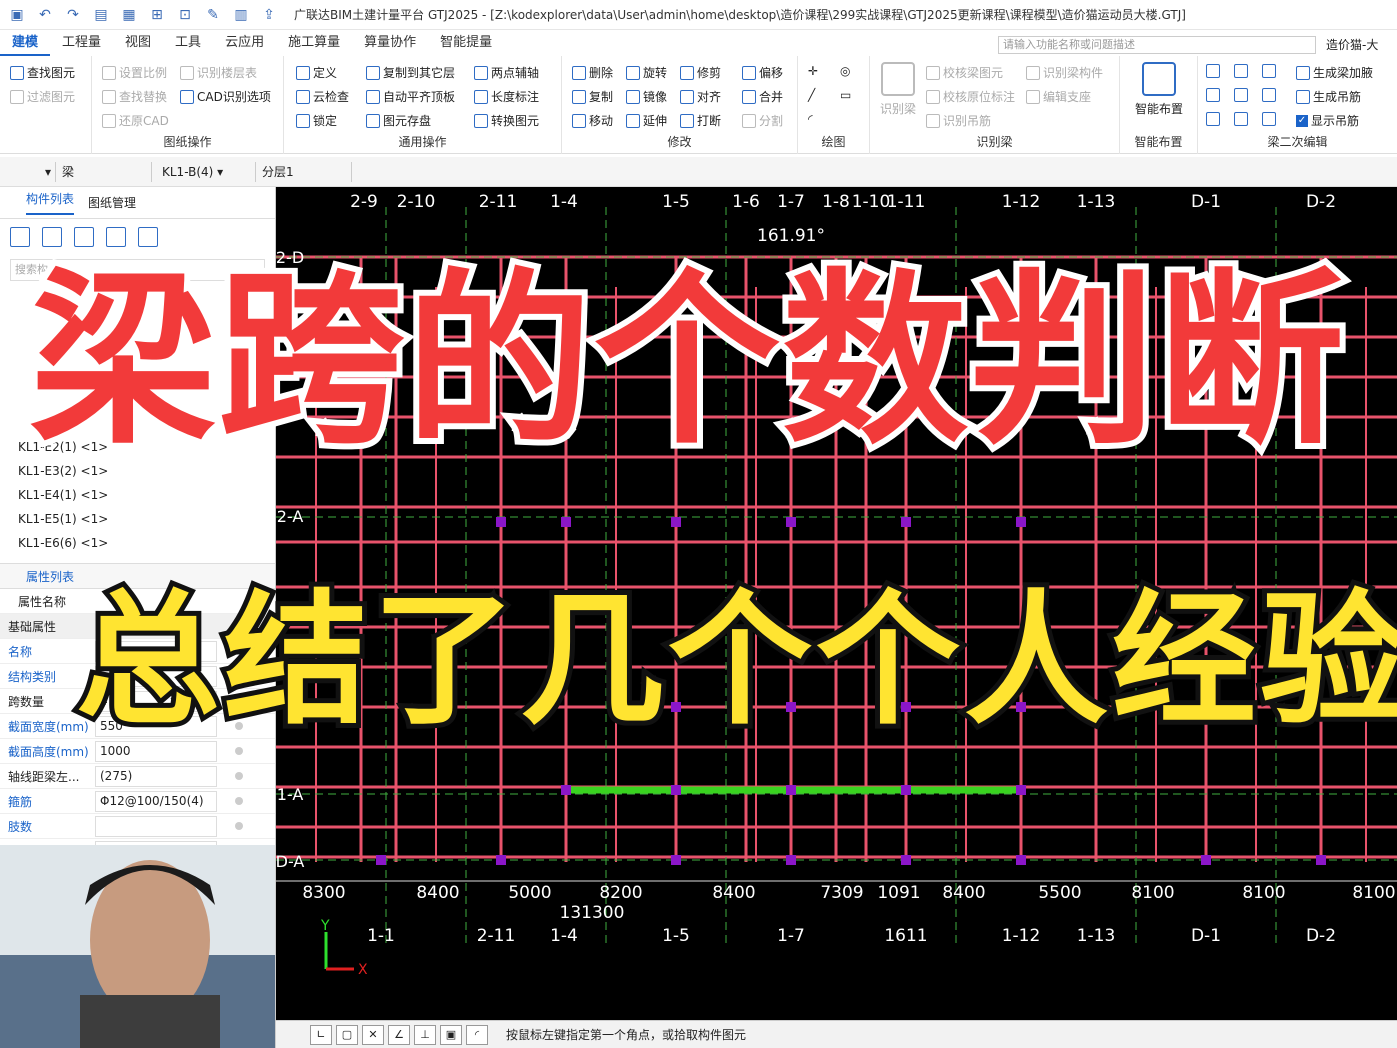 This screenshot has width=1397, height=1048. What do you see at coordinates (410, 96) in the screenshot?
I see `auto-align-slab-button: 自动平齐顶板` at bounding box center [410, 96].